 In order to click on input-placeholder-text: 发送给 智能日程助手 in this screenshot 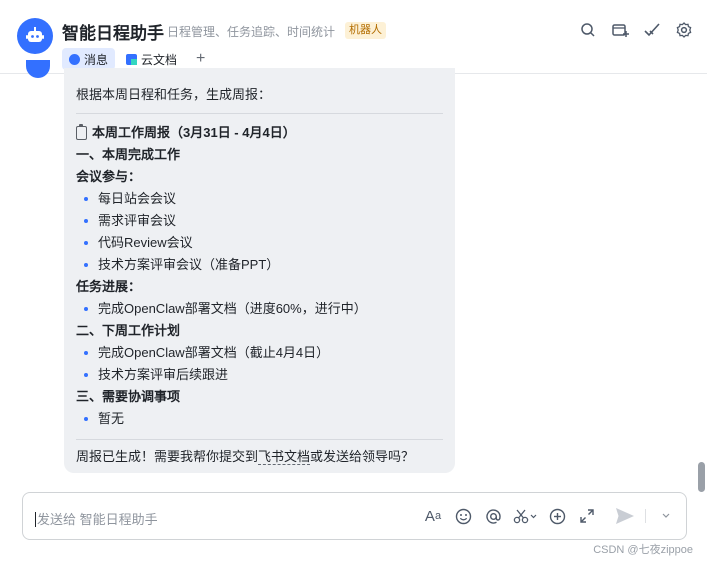, I will do `click(97, 519)`.